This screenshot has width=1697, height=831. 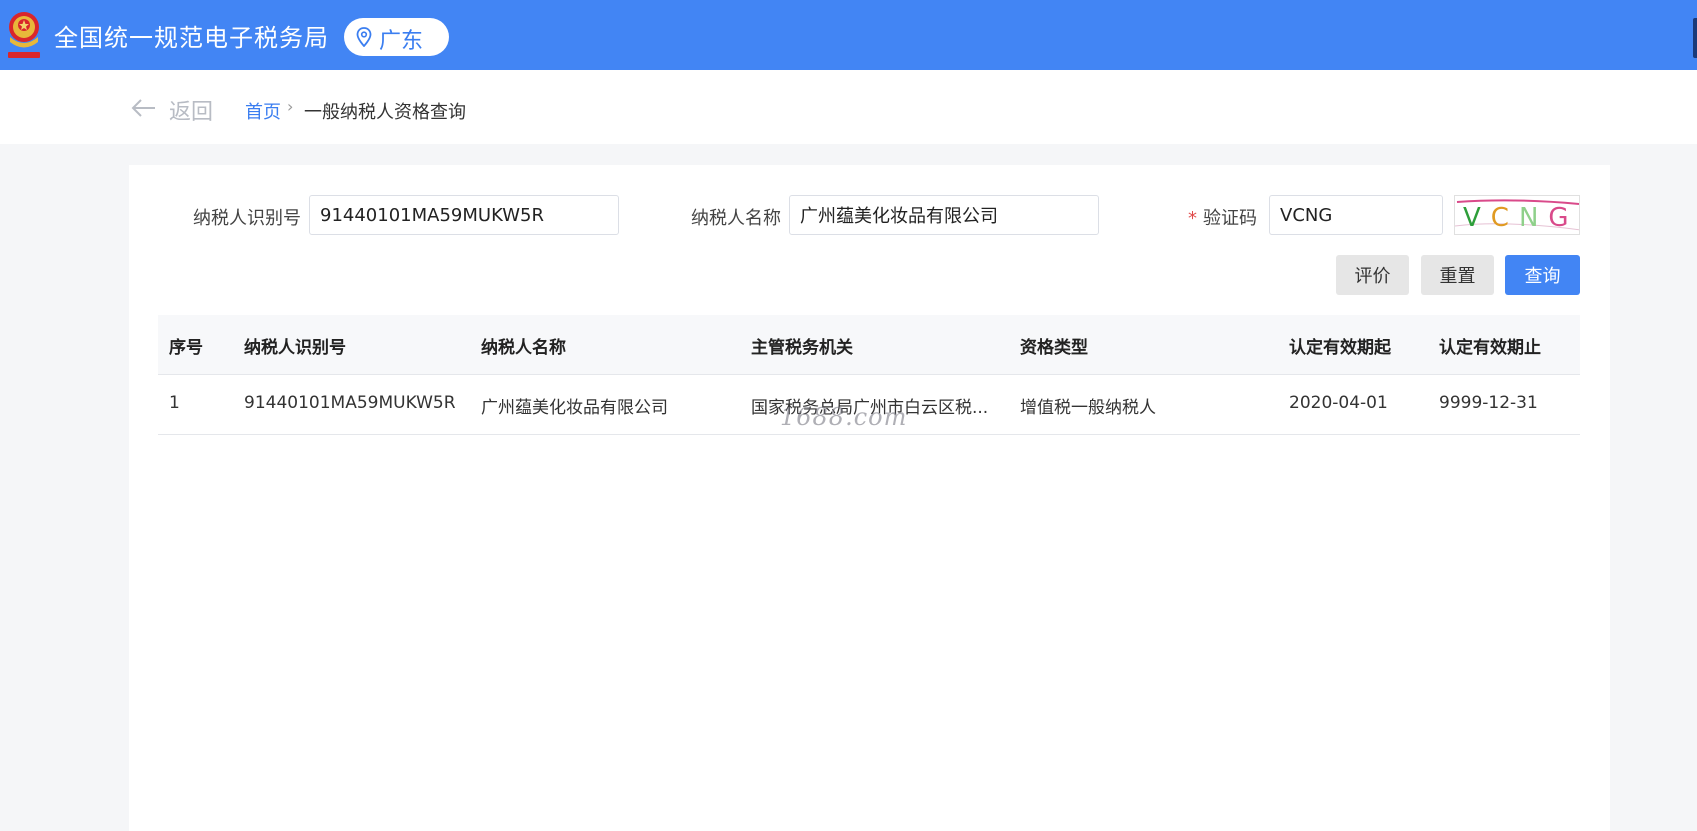 I want to click on captcha-graphic: VCNG, so click(x=1517, y=216).